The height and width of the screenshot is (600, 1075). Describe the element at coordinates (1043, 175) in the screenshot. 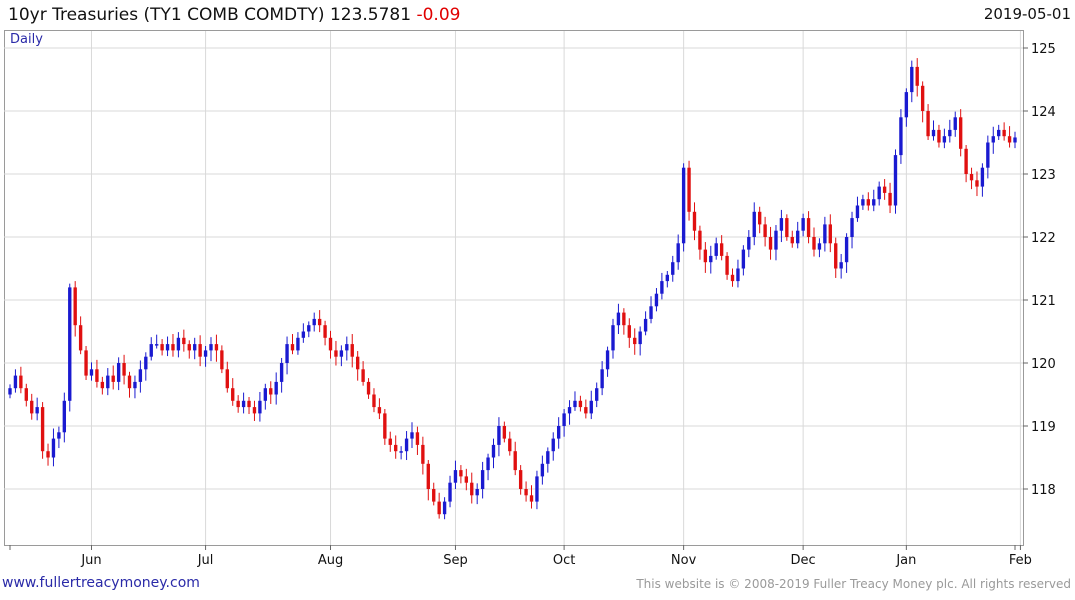

I see `y-tick-label: 123` at that location.